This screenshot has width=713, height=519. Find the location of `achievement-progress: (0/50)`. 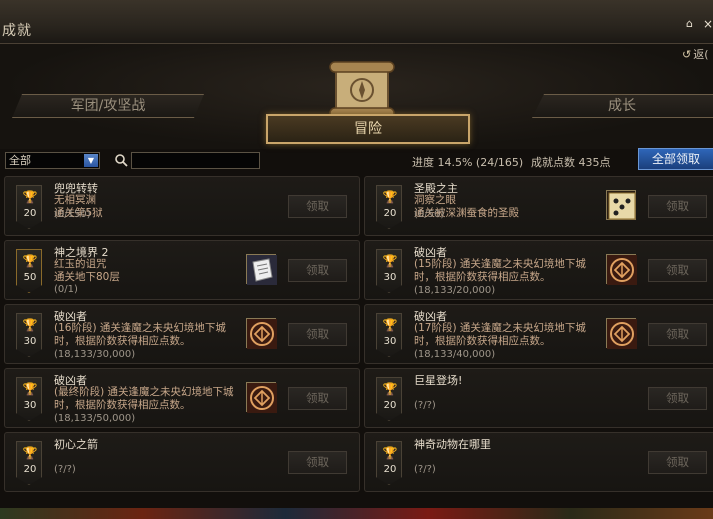

achievement-progress: (0/50) is located at coordinates (429, 214).